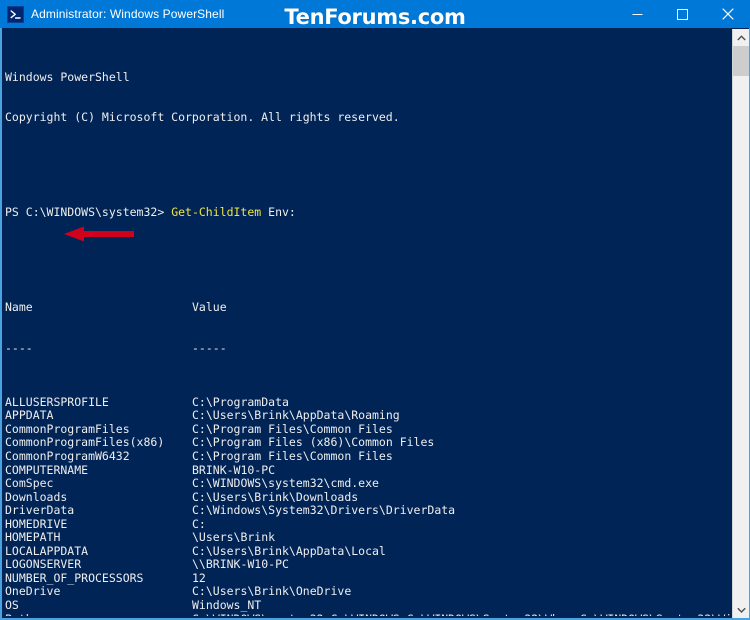 The height and width of the screenshot is (620, 750). I want to click on table-row: ALLUSERSPROFILE C:\ProgramData, so click(368, 402).